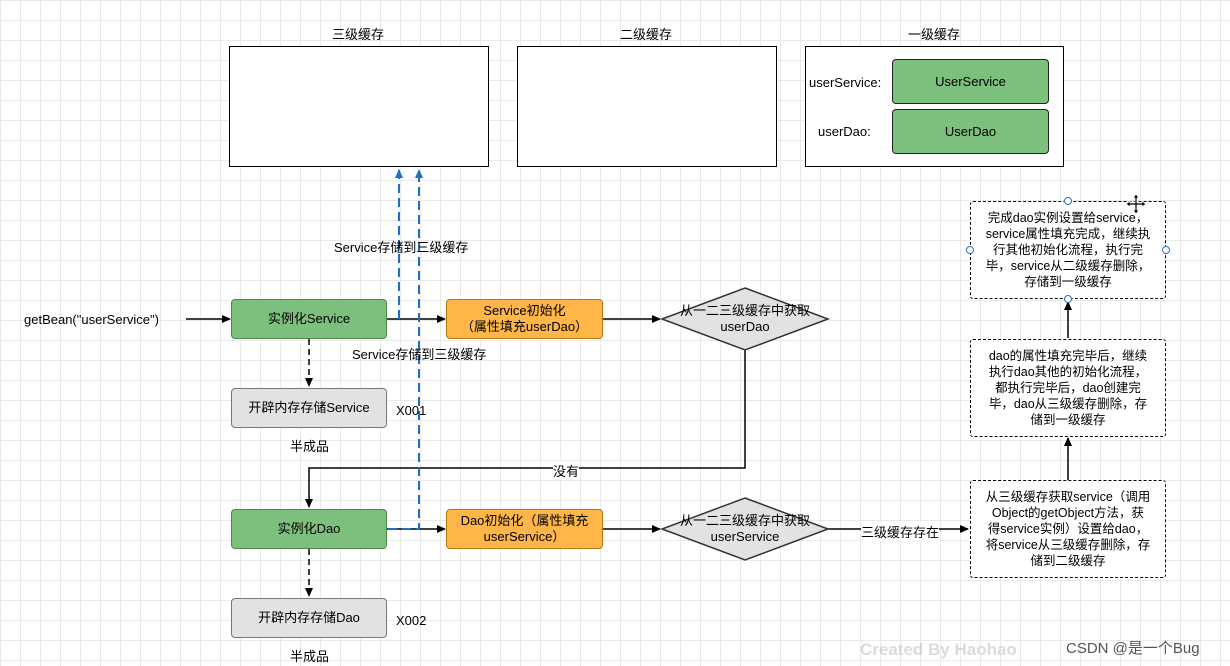 Image resolution: width=1230 pixels, height=666 pixels. Describe the element at coordinates (745, 536) in the screenshot. I see `diamond-get-service-line2: userService` at that location.